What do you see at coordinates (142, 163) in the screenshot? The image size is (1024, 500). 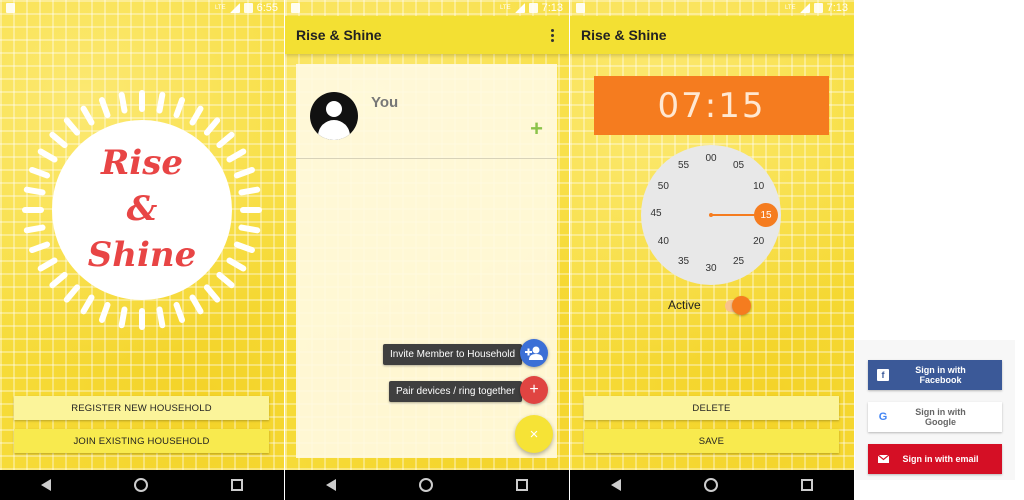 I see `logo-line-rise: Rise` at bounding box center [142, 163].